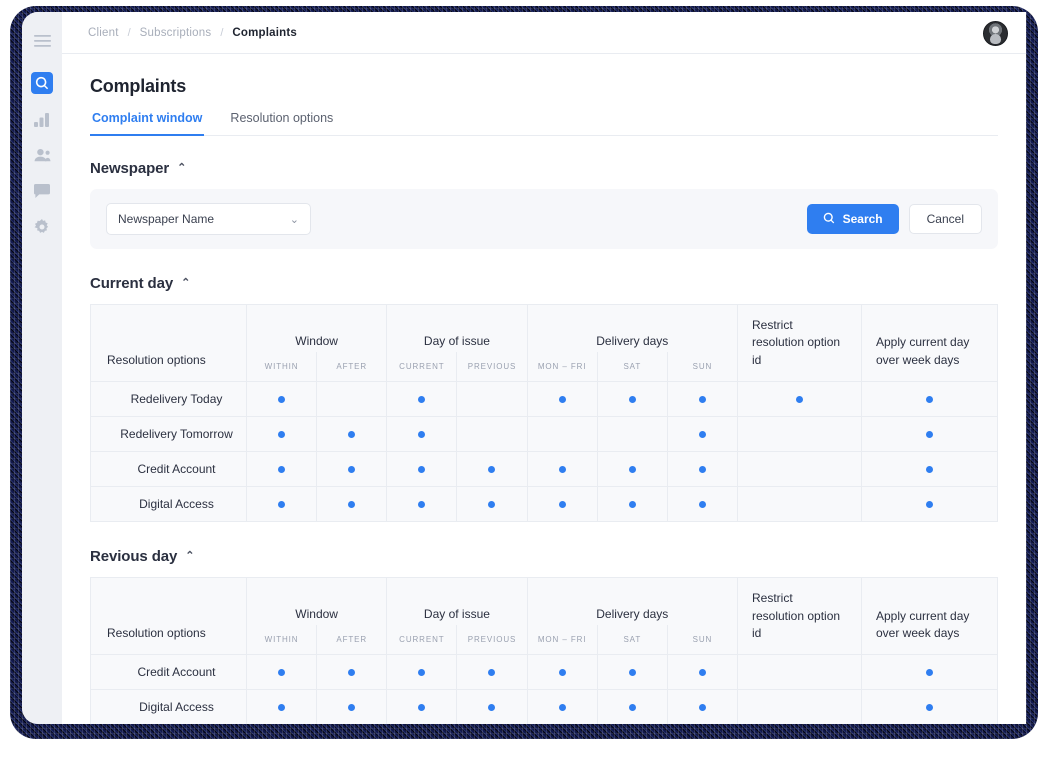  What do you see at coordinates (208, 219) in the screenshot?
I see `newspaper-name-select: Newspaper Name ⌄` at bounding box center [208, 219].